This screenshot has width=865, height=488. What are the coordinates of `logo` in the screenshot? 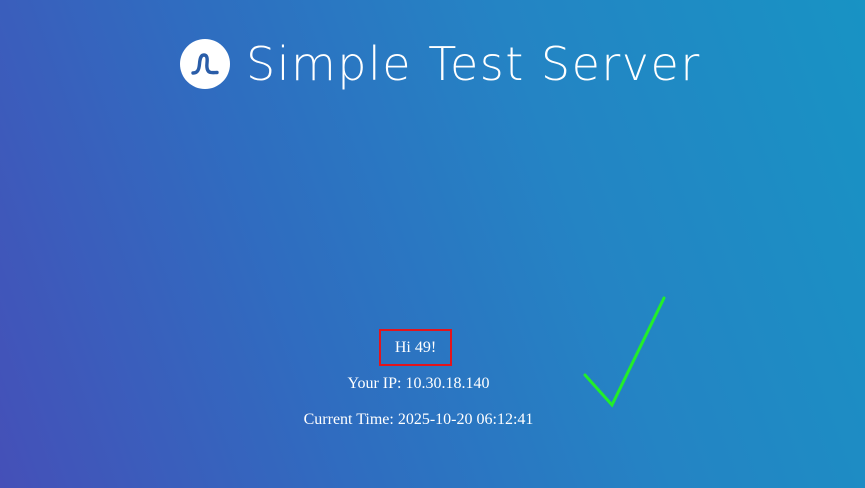 It's located at (205, 64).